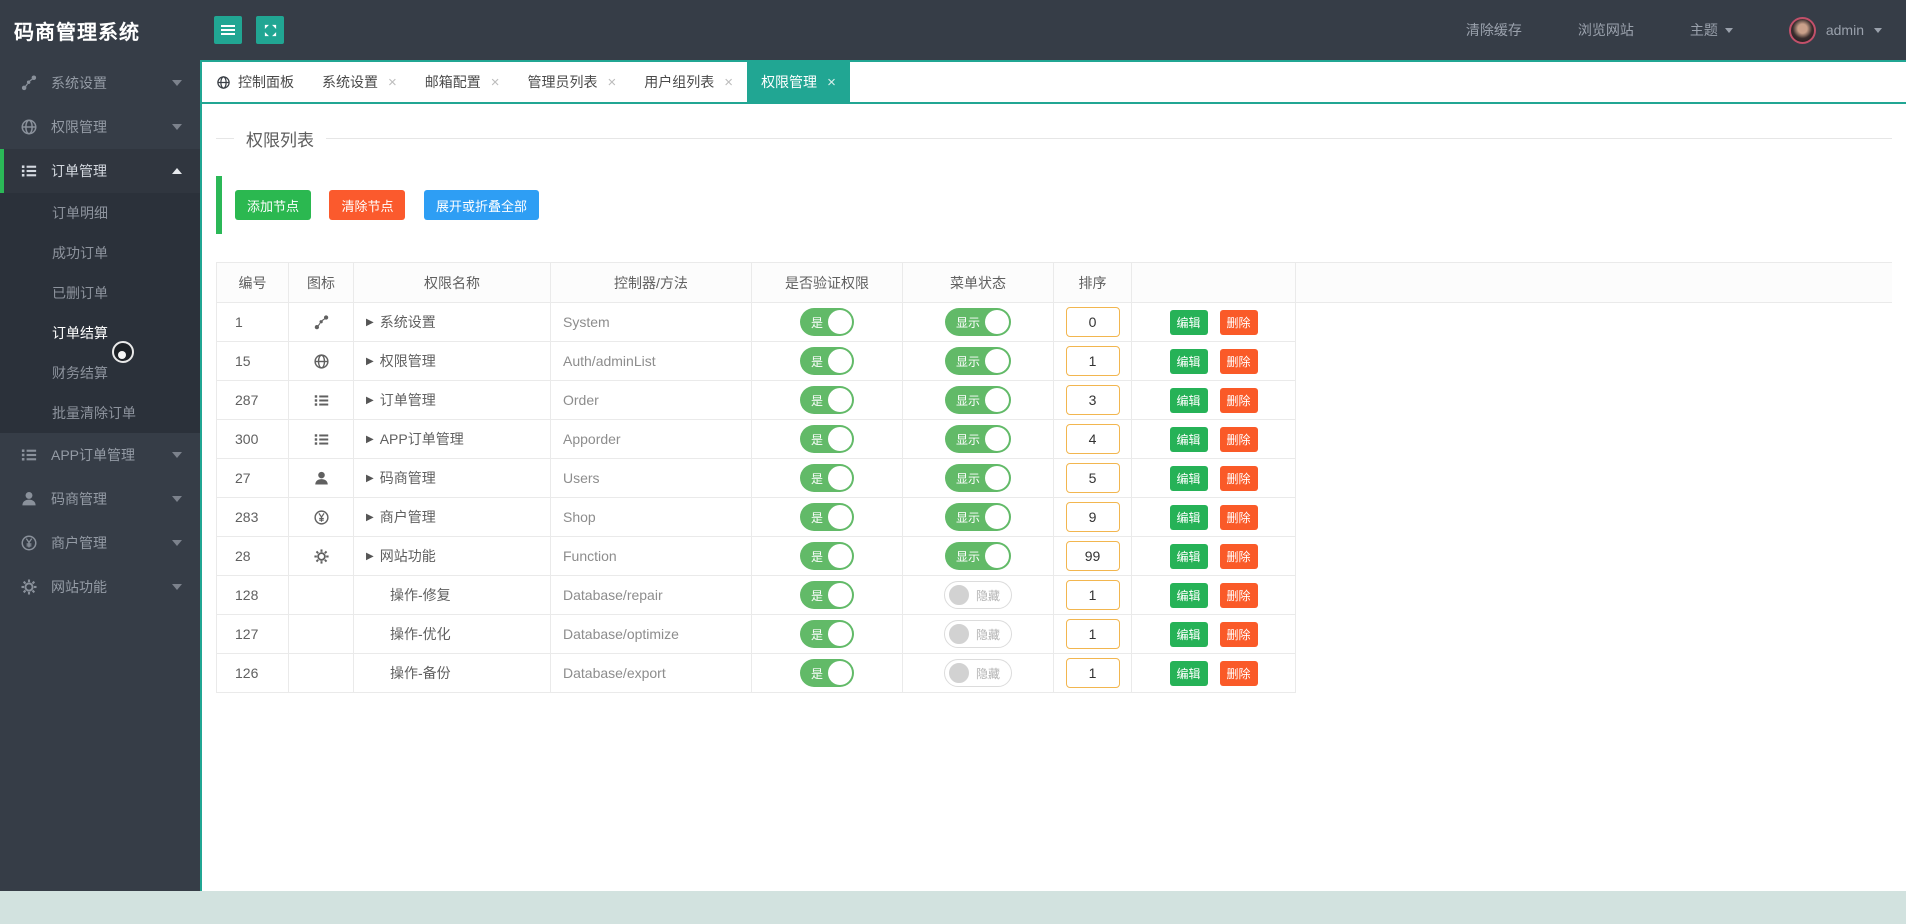 This screenshot has height=924, width=1906. I want to click on permission-name-cell: ▶ 权限管理, so click(452, 361).